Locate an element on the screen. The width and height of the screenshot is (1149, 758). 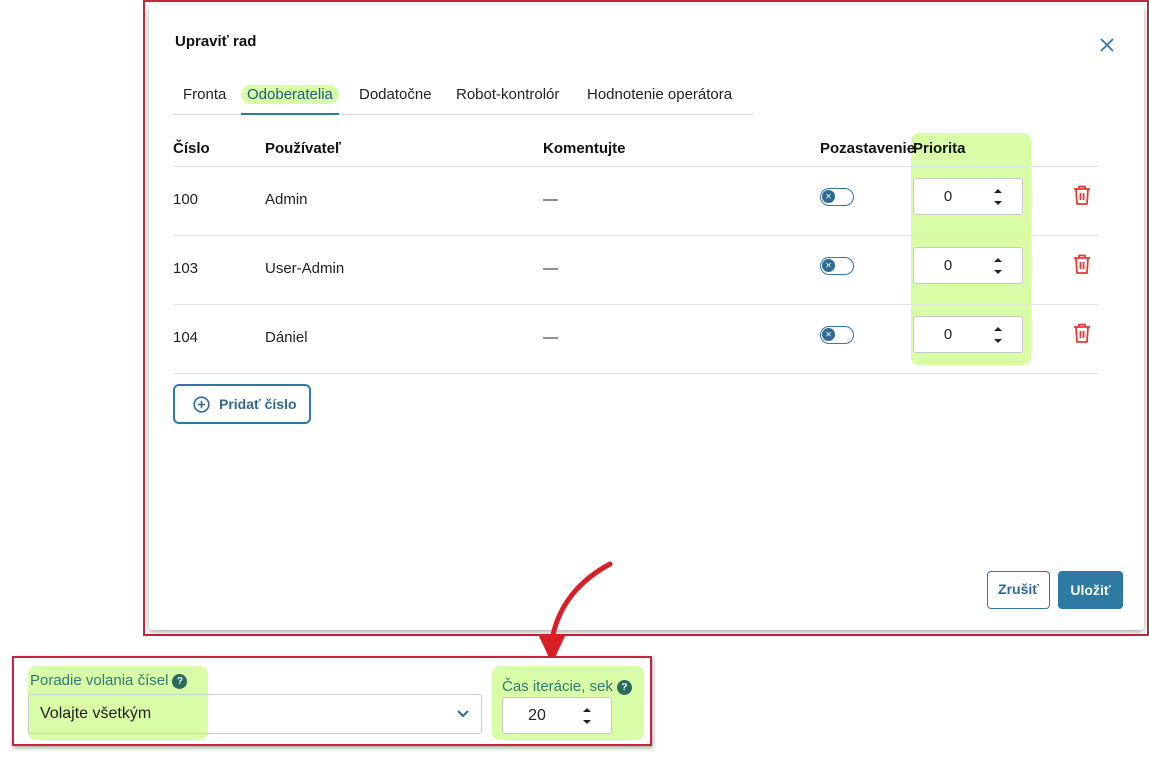
column-header-priority: Priorita is located at coordinates (939, 148).